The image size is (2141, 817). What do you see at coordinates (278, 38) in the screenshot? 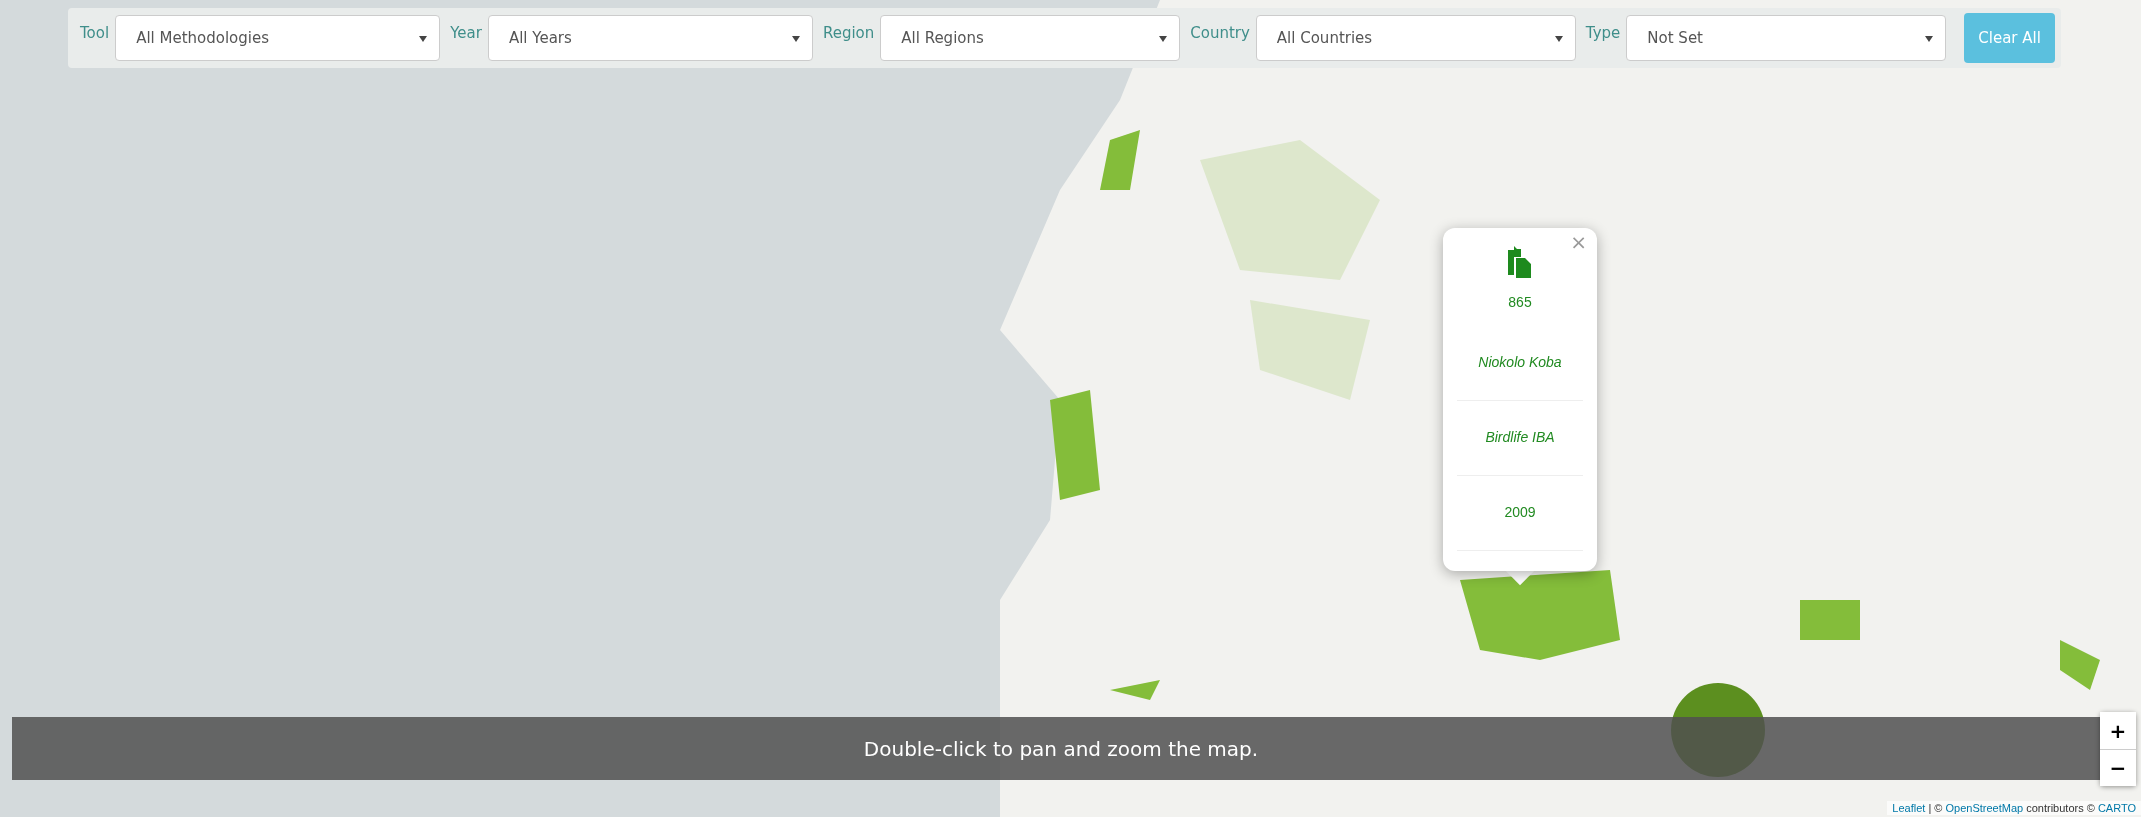
I see `filter-dropdown: All Methodologies` at bounding box center [278, 38].